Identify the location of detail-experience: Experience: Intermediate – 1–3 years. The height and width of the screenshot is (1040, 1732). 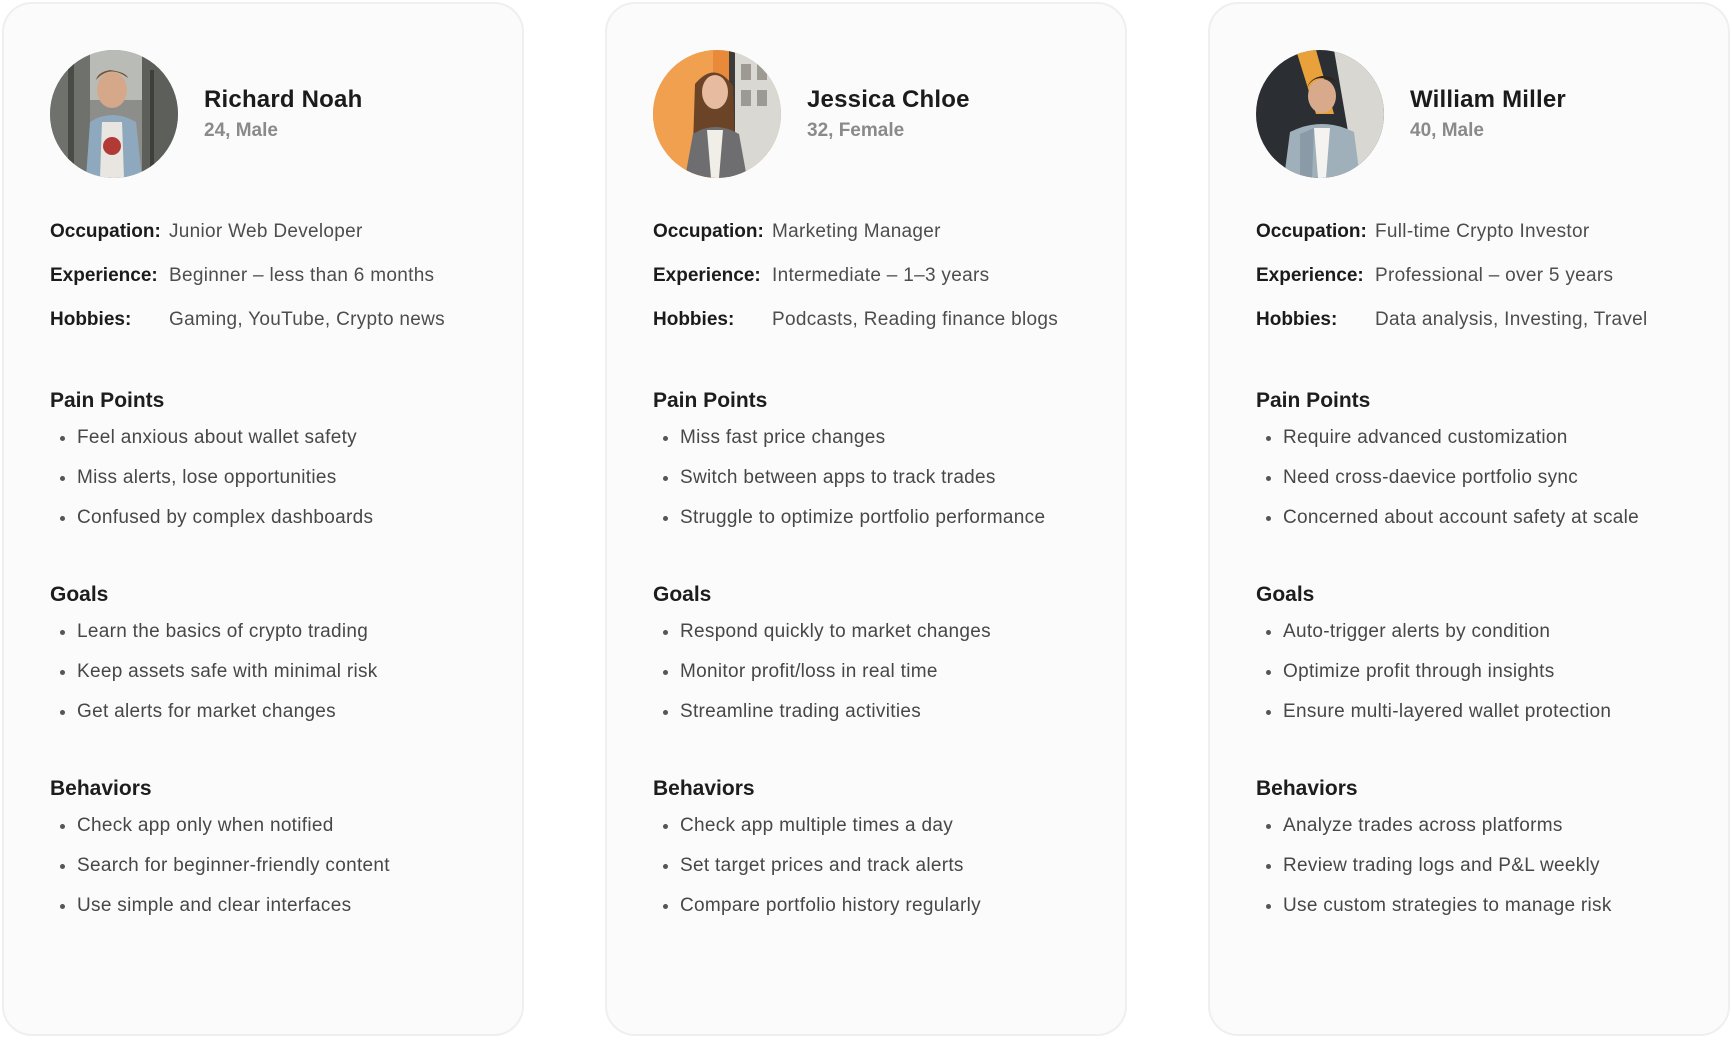
(879, 286).